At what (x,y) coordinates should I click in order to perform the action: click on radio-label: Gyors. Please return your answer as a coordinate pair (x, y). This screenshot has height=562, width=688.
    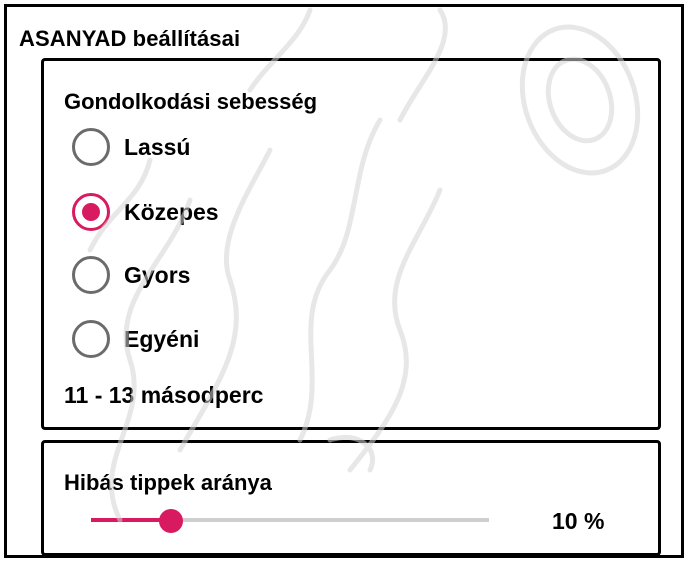
    Looking at the image, I should click on (157, 274).